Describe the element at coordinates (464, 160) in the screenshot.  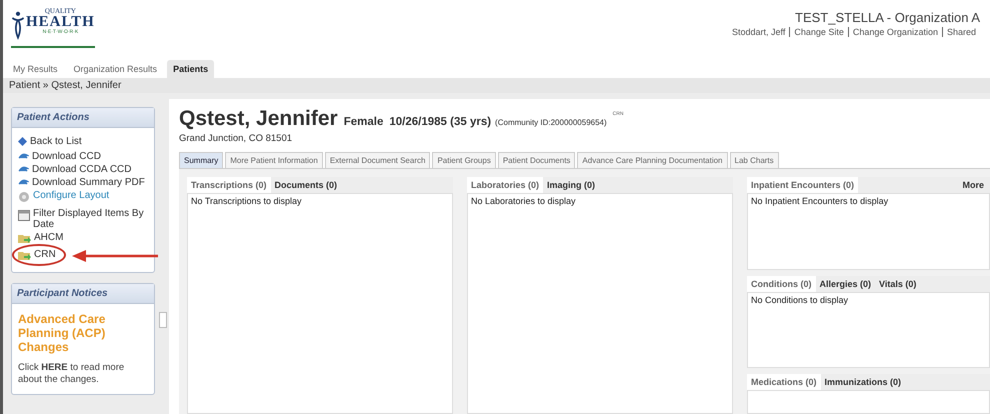
I see `tab: Patient Groups` at that location.